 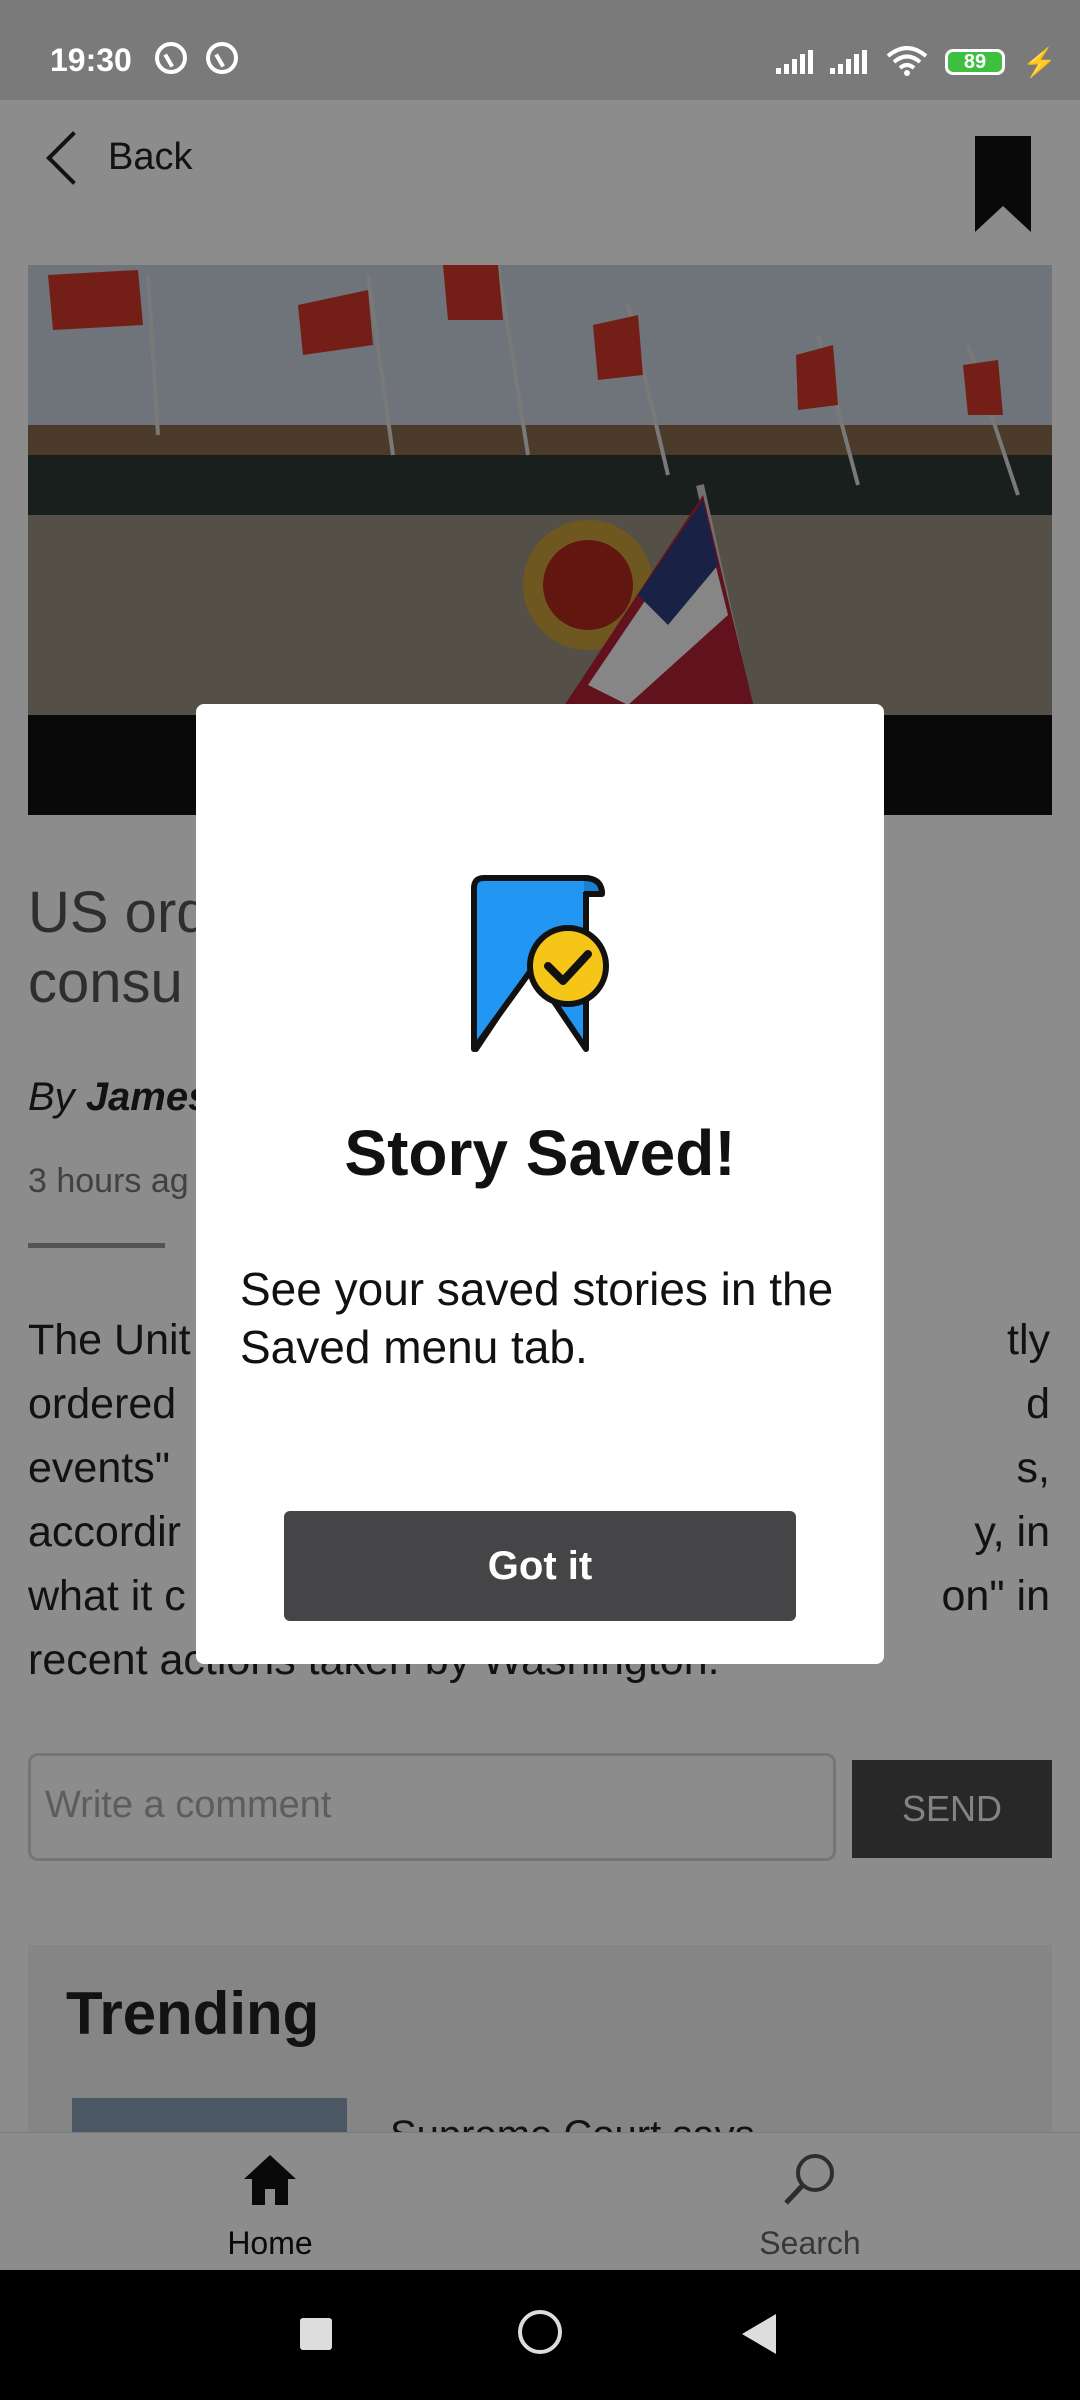 What do you see at coordinates (540, 50) in the screenshot?
I see `status-bar: 19:30 89 ⚡` at bounding box center [540, 50].